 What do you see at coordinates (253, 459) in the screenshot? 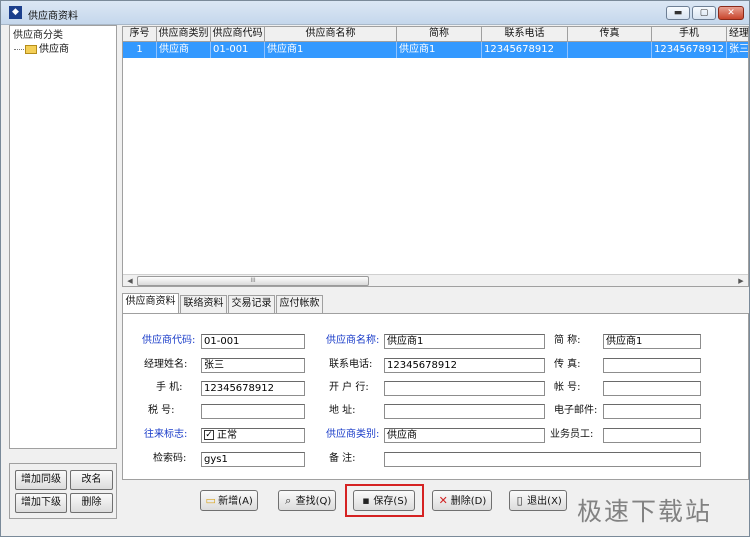
I see `search-code-field: gys1` at bounding box center [253, 459].